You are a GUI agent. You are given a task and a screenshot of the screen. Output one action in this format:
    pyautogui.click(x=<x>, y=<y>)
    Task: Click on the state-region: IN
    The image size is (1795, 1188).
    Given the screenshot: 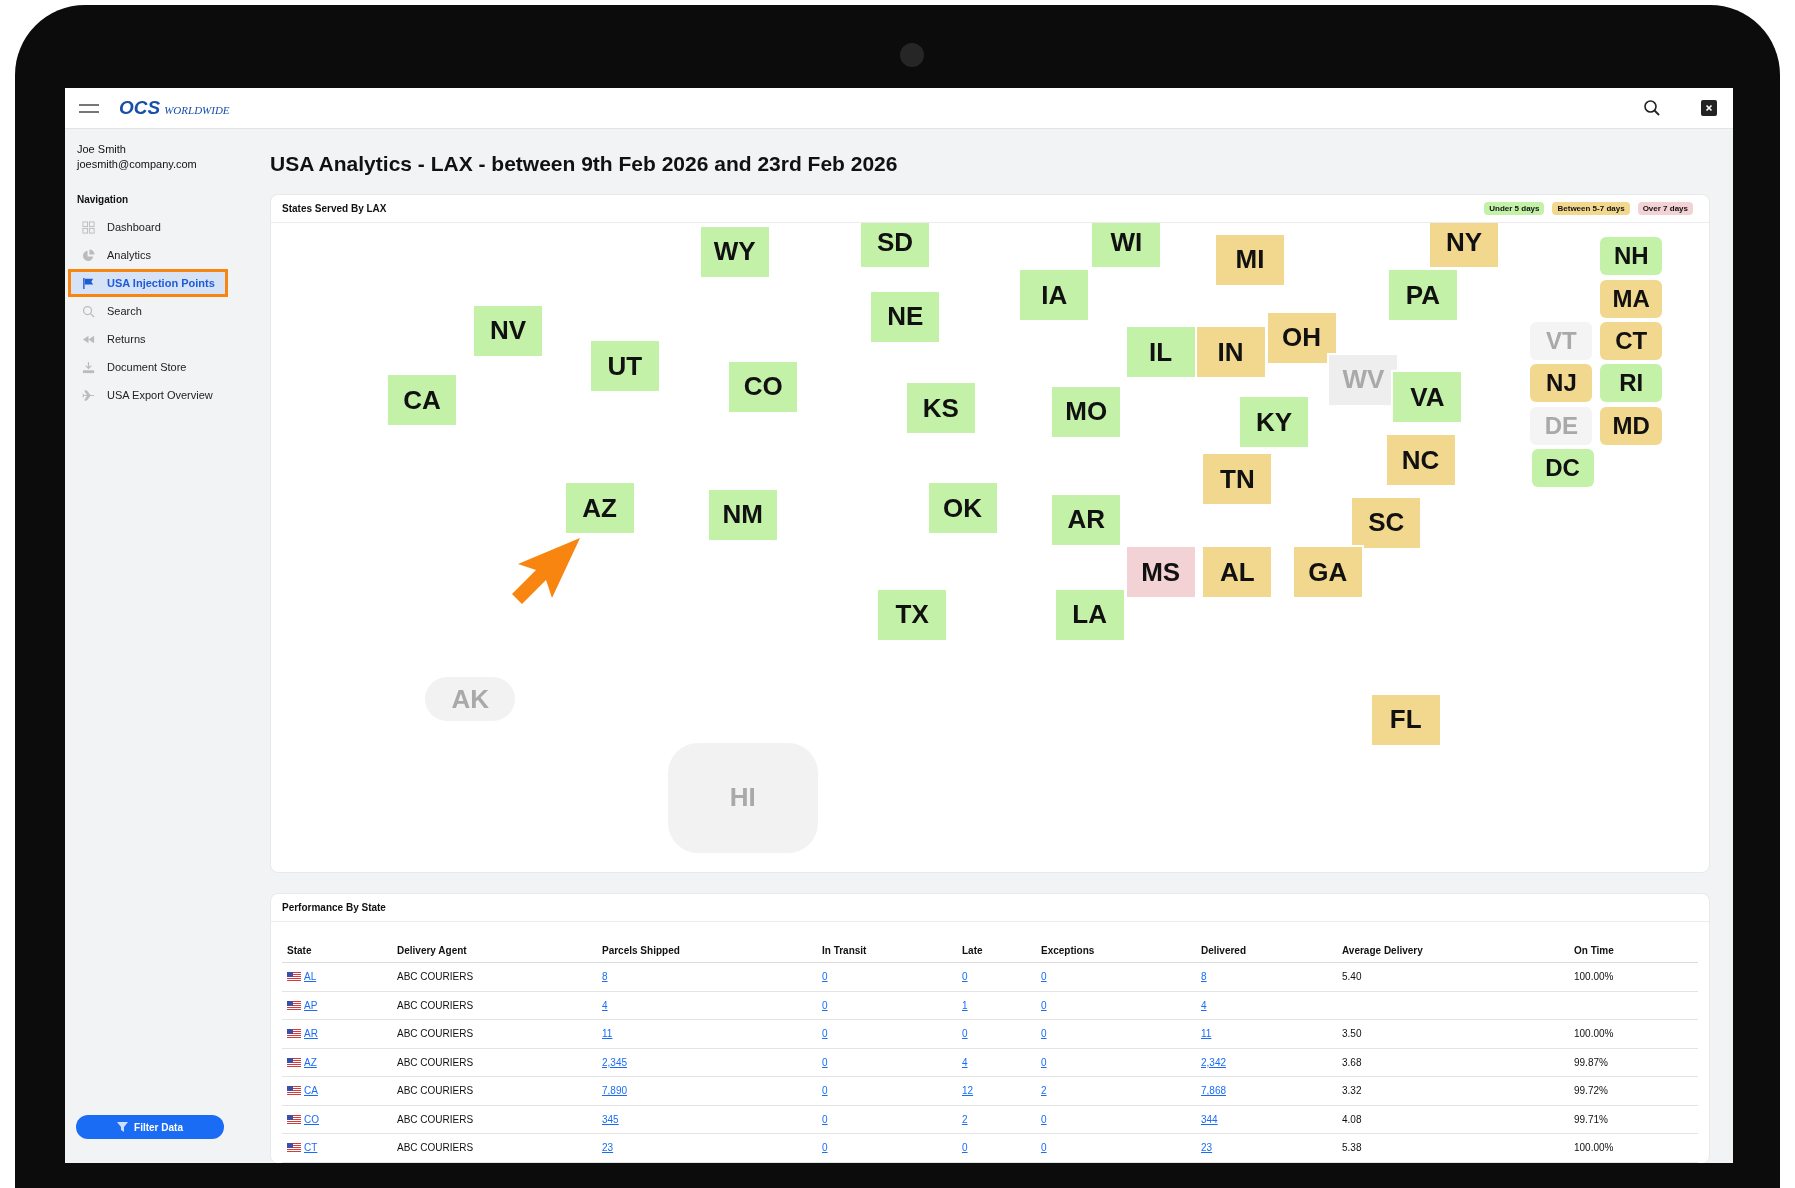 What is the action you would take?
    pyautogui.click(x=1230, y=352)
    